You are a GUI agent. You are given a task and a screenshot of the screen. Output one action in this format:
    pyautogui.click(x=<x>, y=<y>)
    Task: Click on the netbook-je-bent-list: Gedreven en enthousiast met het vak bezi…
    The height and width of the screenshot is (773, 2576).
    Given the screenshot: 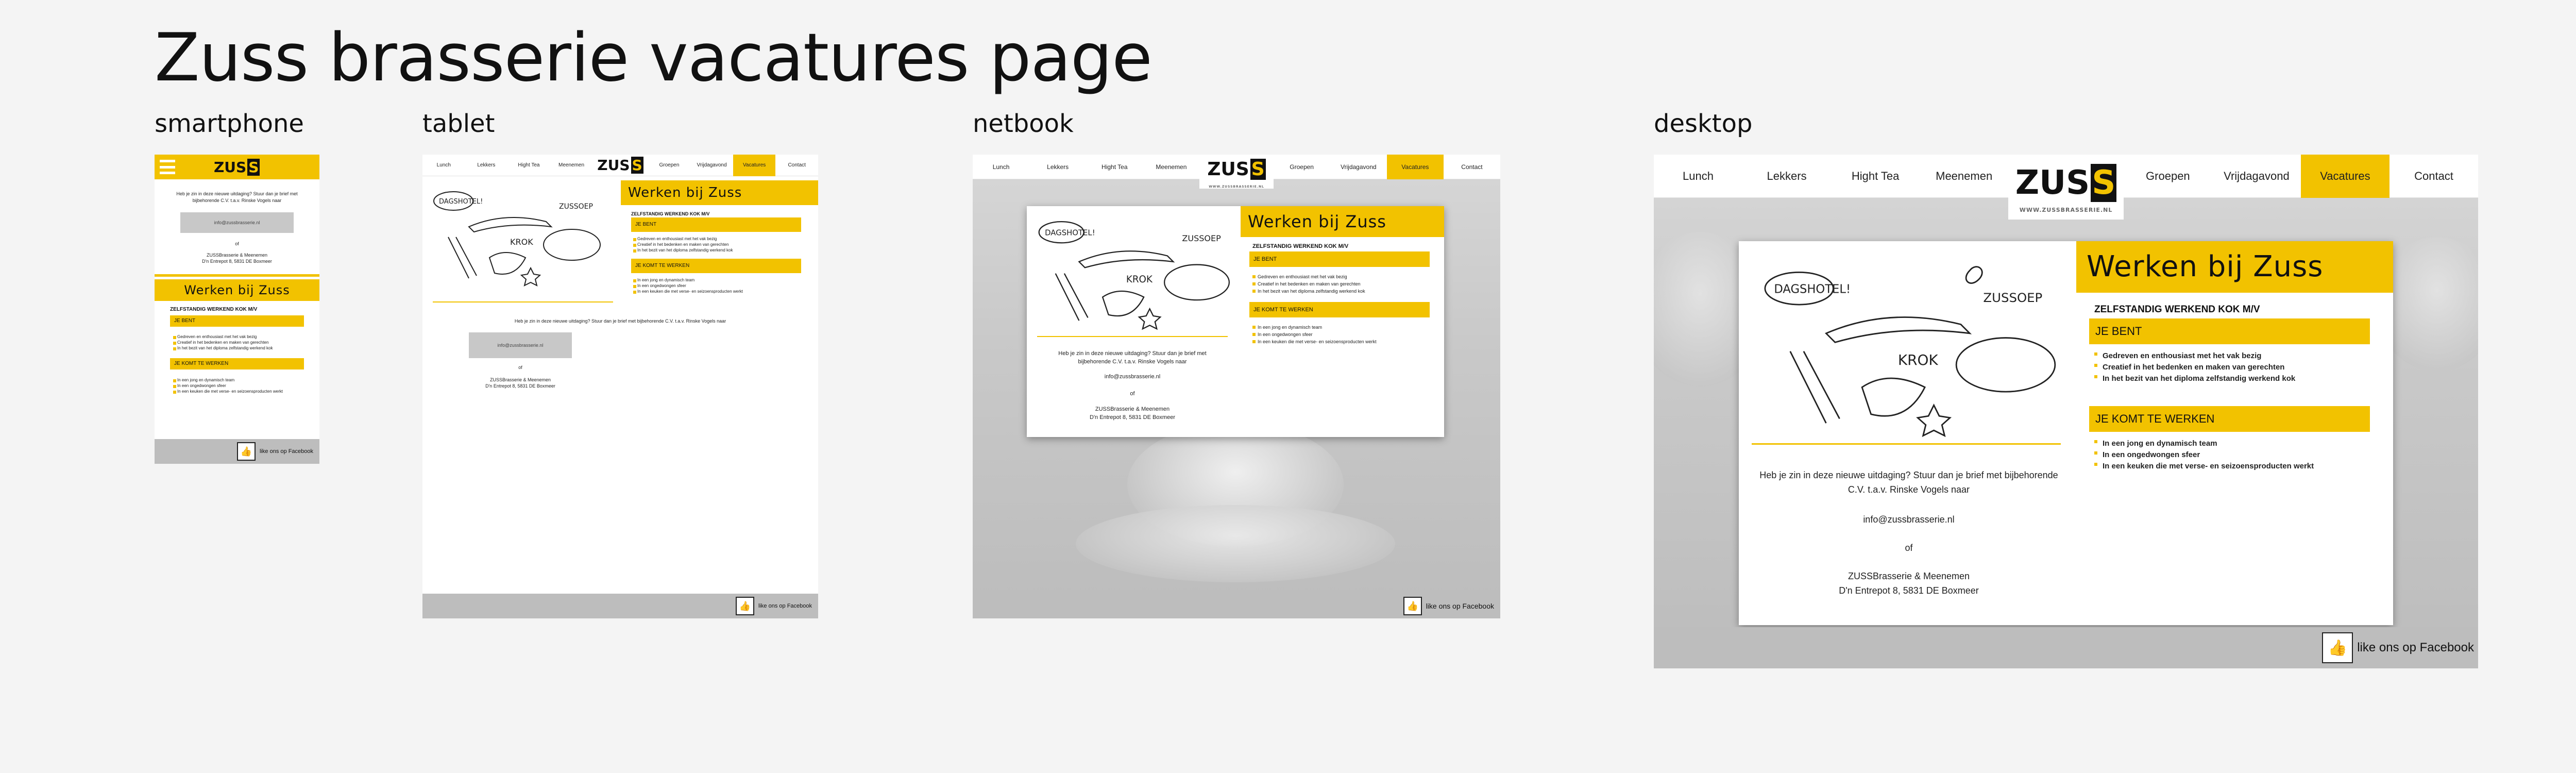 What is the action you would take?
    pyautogui.click(x=1308, y=284)
    